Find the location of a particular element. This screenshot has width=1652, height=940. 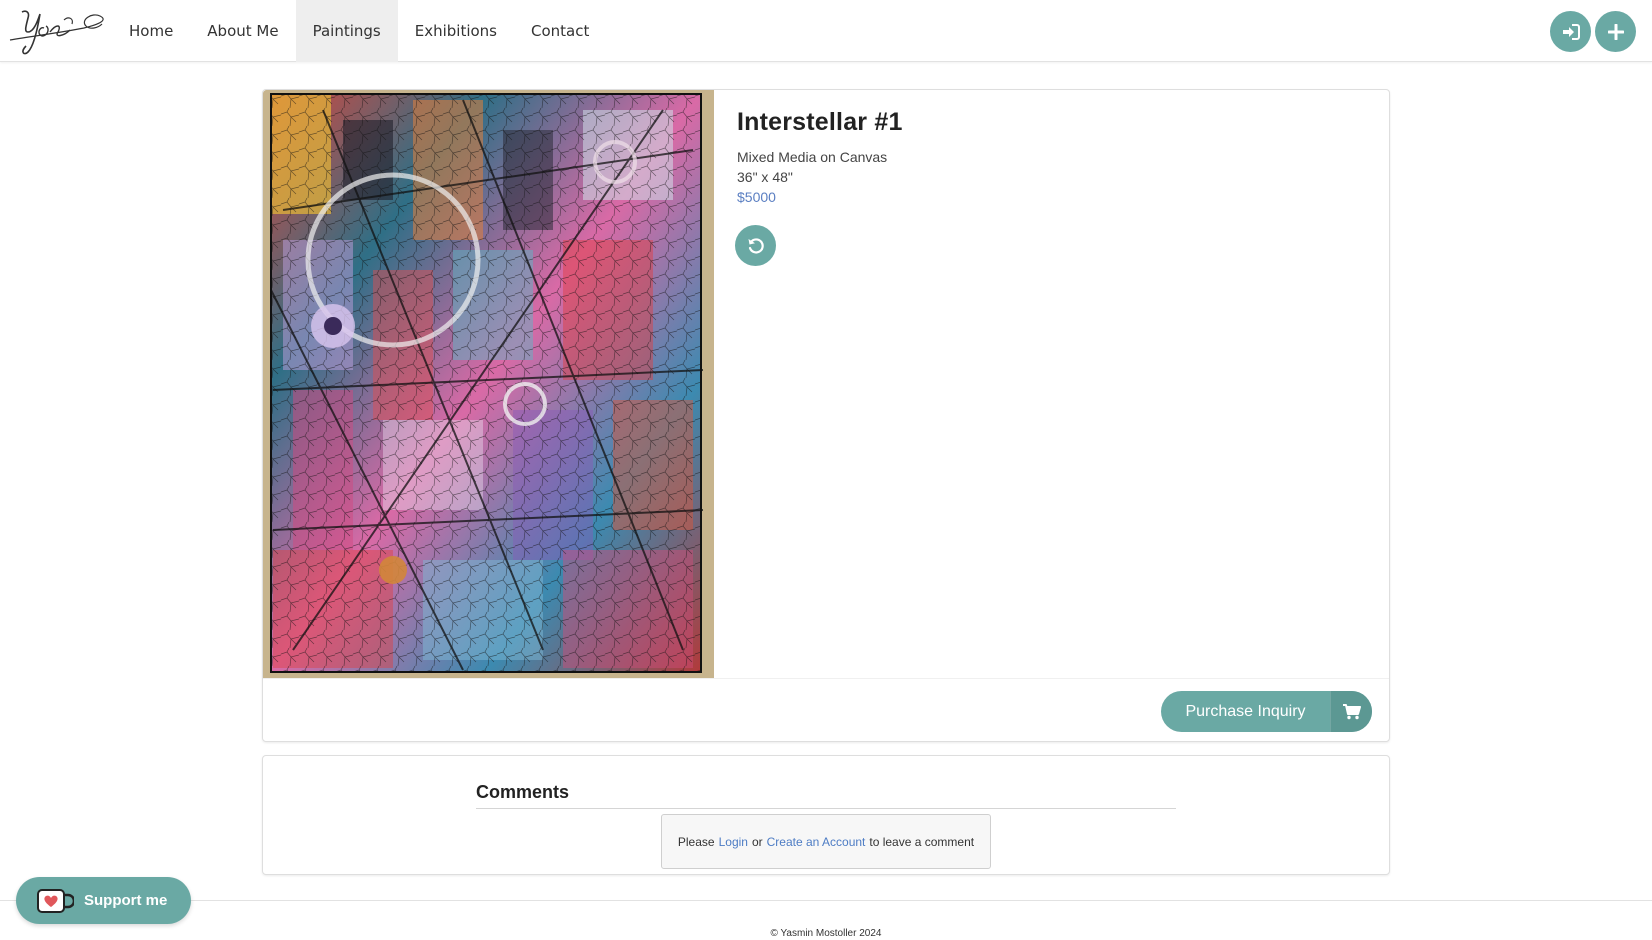

painting-medium: Mixed Media on Canvas is located at coordinates (812, 157).